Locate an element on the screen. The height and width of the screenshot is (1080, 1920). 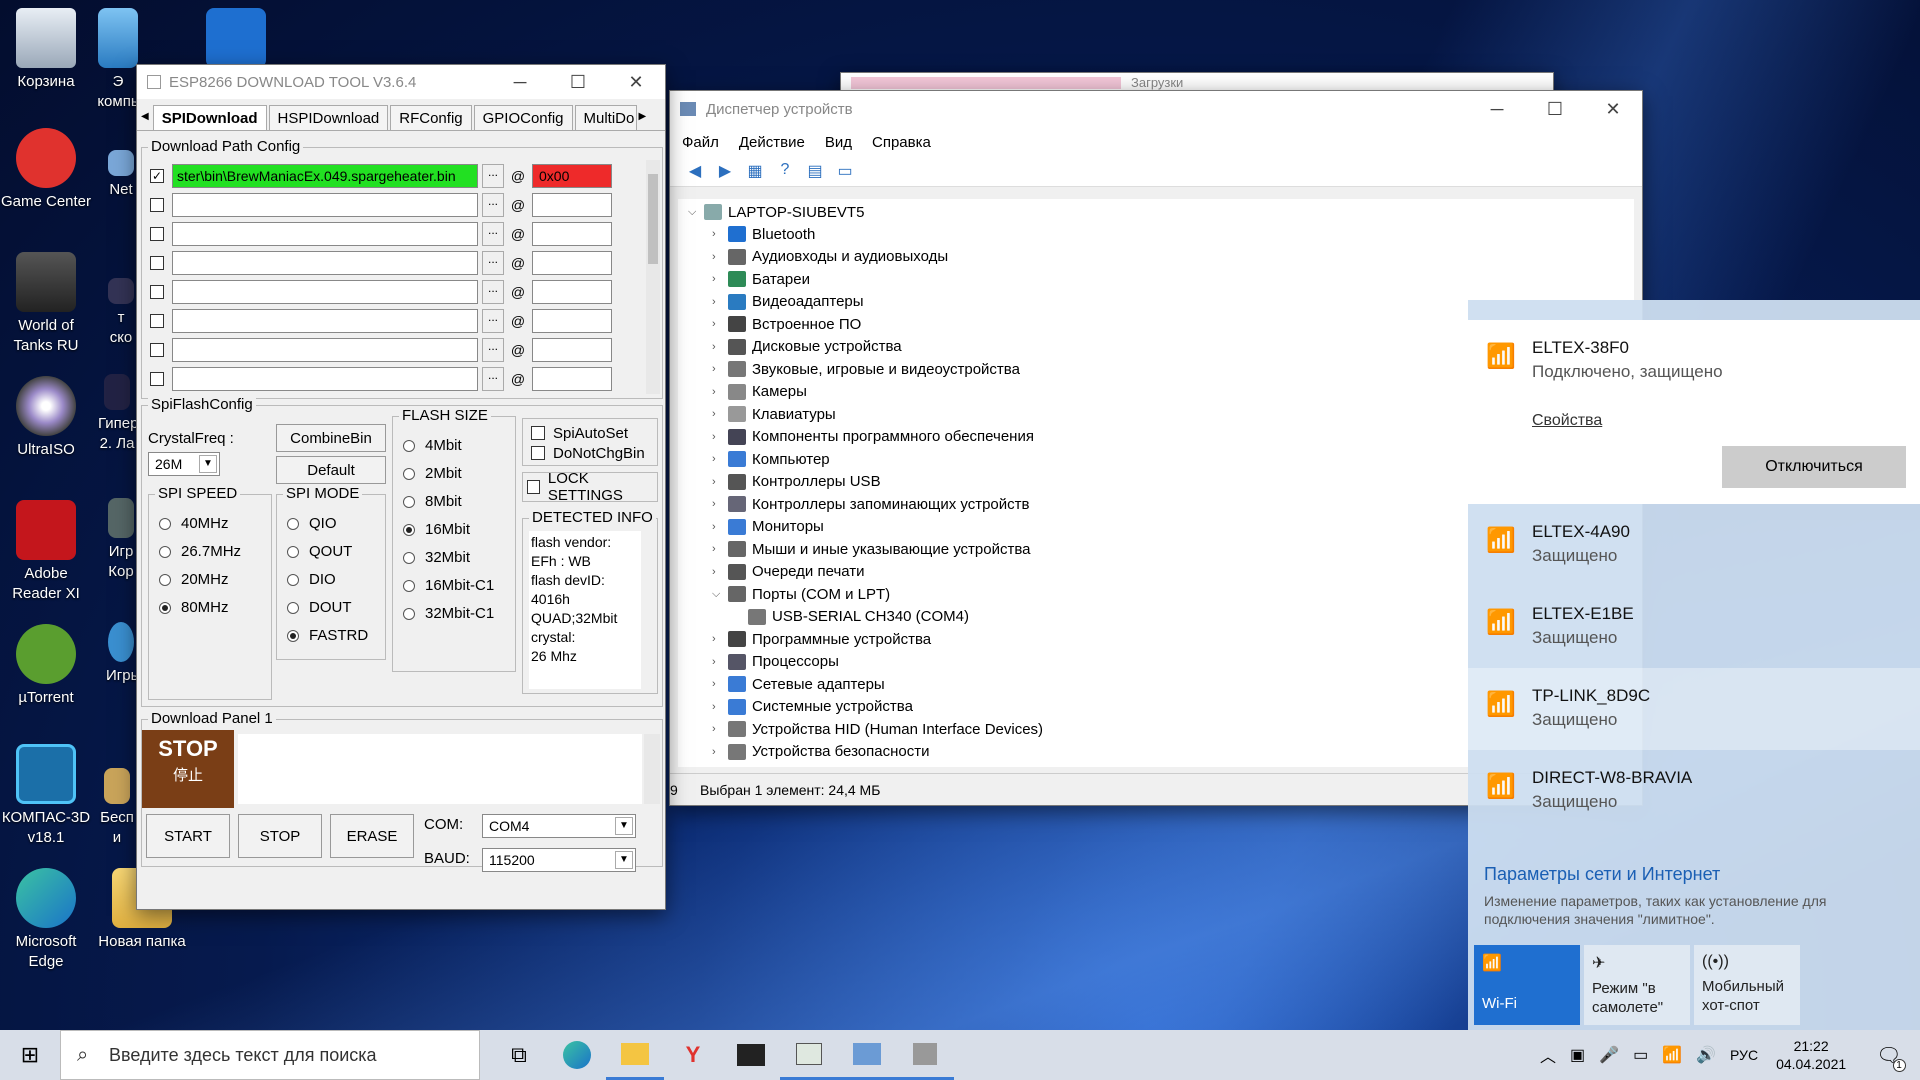
tree-category-item: › Компьютер is located at coordinates (771, 459).